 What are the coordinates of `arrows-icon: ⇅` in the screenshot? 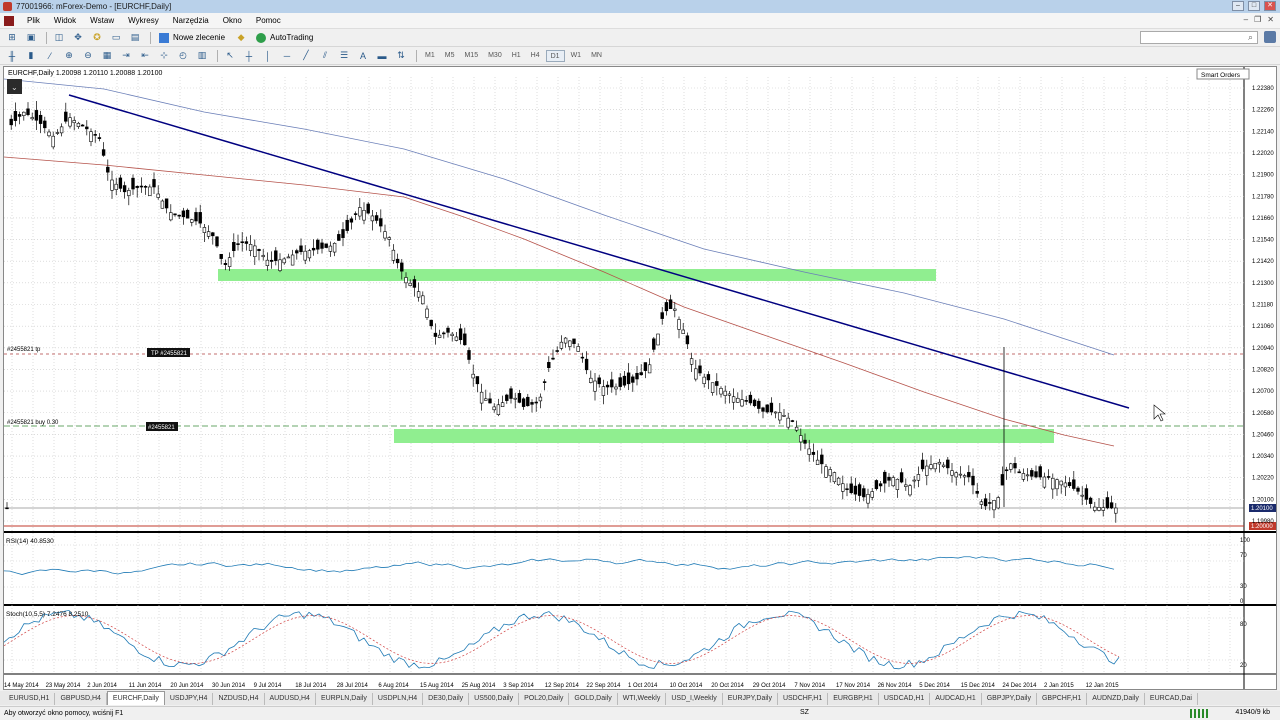 It's located at (401, 56).